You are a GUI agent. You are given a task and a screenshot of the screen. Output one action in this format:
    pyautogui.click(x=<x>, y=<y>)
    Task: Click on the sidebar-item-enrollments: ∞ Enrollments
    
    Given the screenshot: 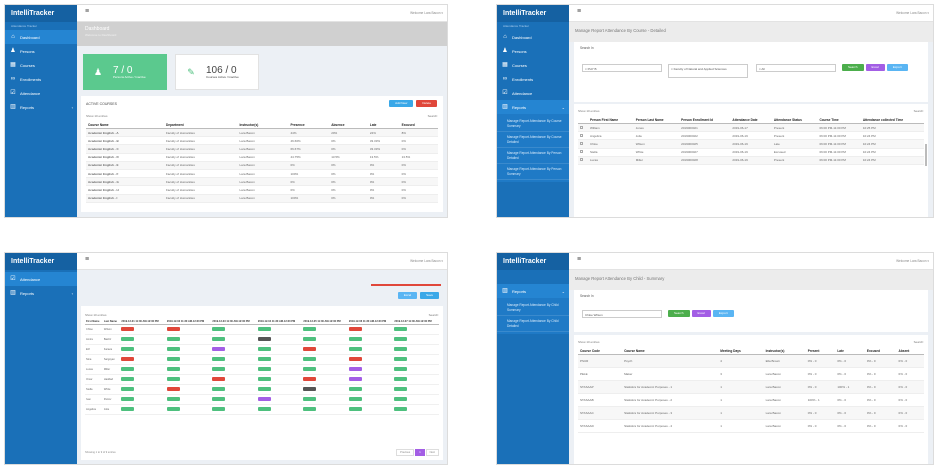 What is the action you would take?
    pyautogui.click(x=41, y=79)
    